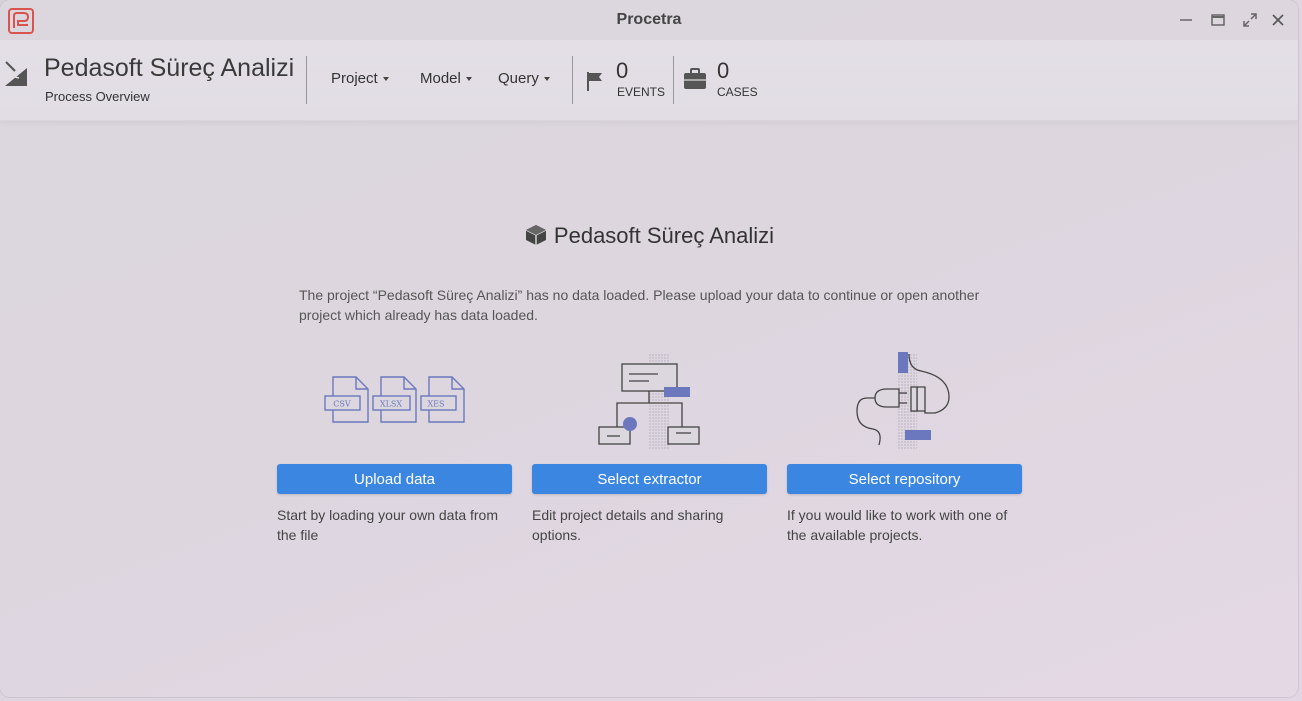 Image resolution: width=1302 pixels, height=701 pixels. Describe the element at coordinates (594, 81) in the screenshot. I see `flag-icon` at that location.